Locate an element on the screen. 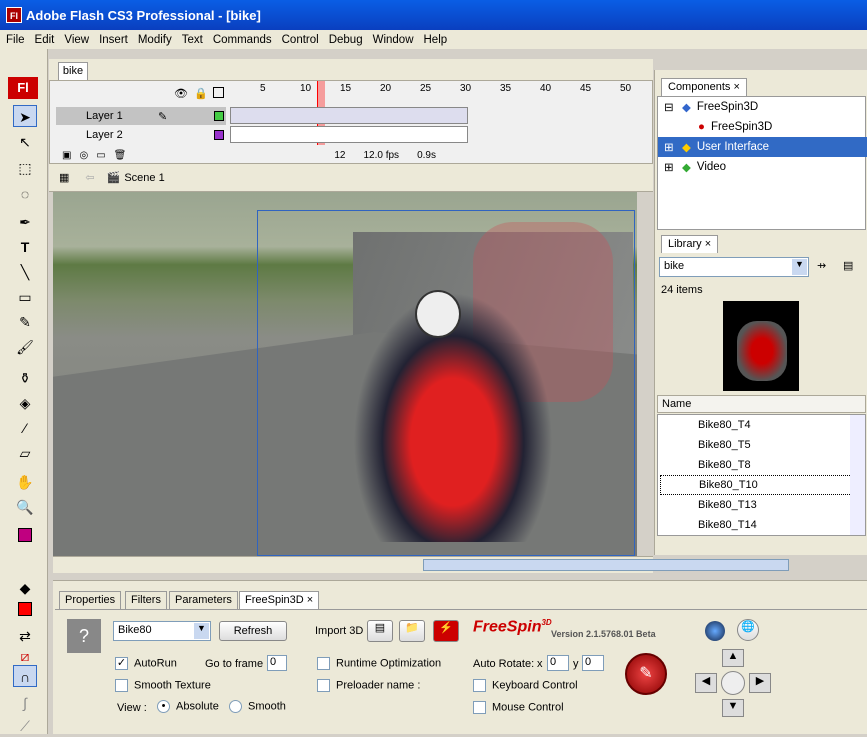  menu-modify: Modify is located at coordinates (155, 40).